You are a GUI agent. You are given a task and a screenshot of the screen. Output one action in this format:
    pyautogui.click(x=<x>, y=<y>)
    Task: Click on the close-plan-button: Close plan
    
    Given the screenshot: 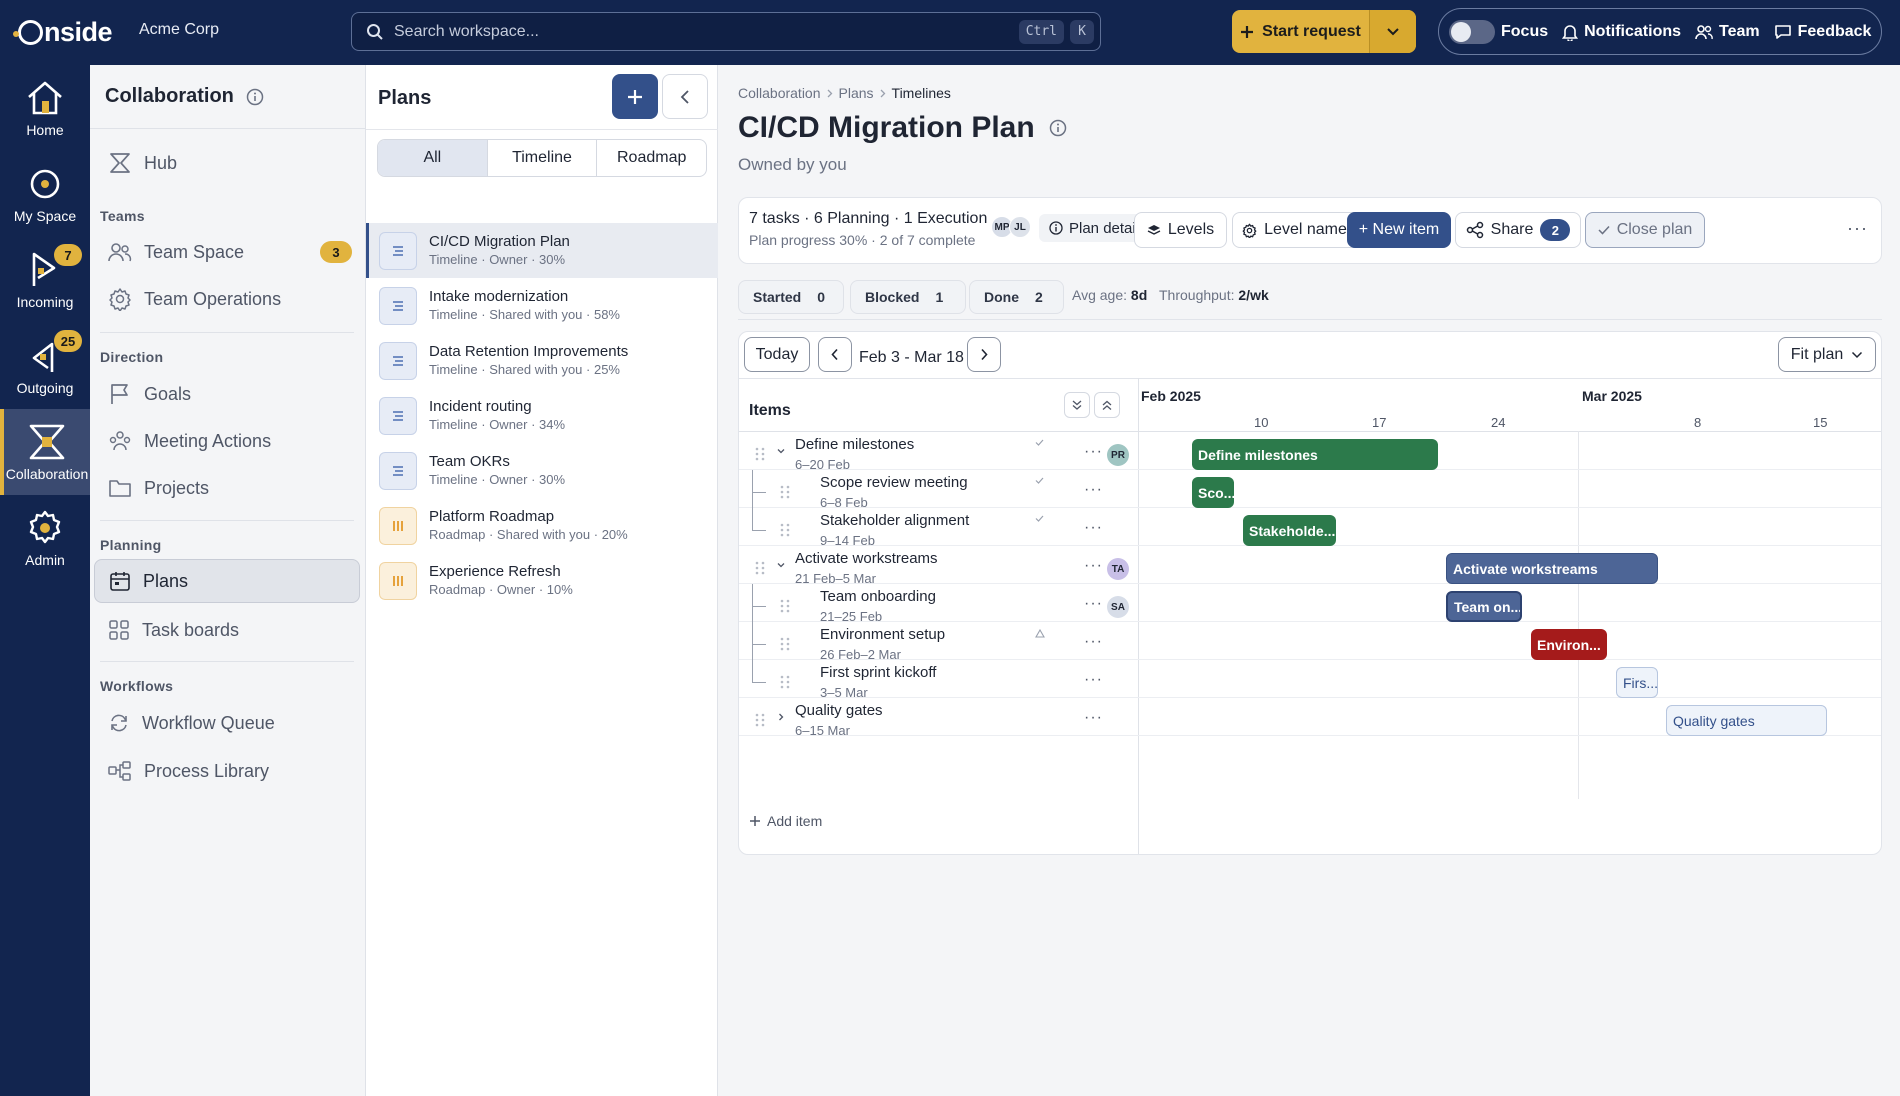 What is the action you would take?
    pyautogui.click(x=1645, y=230)
    